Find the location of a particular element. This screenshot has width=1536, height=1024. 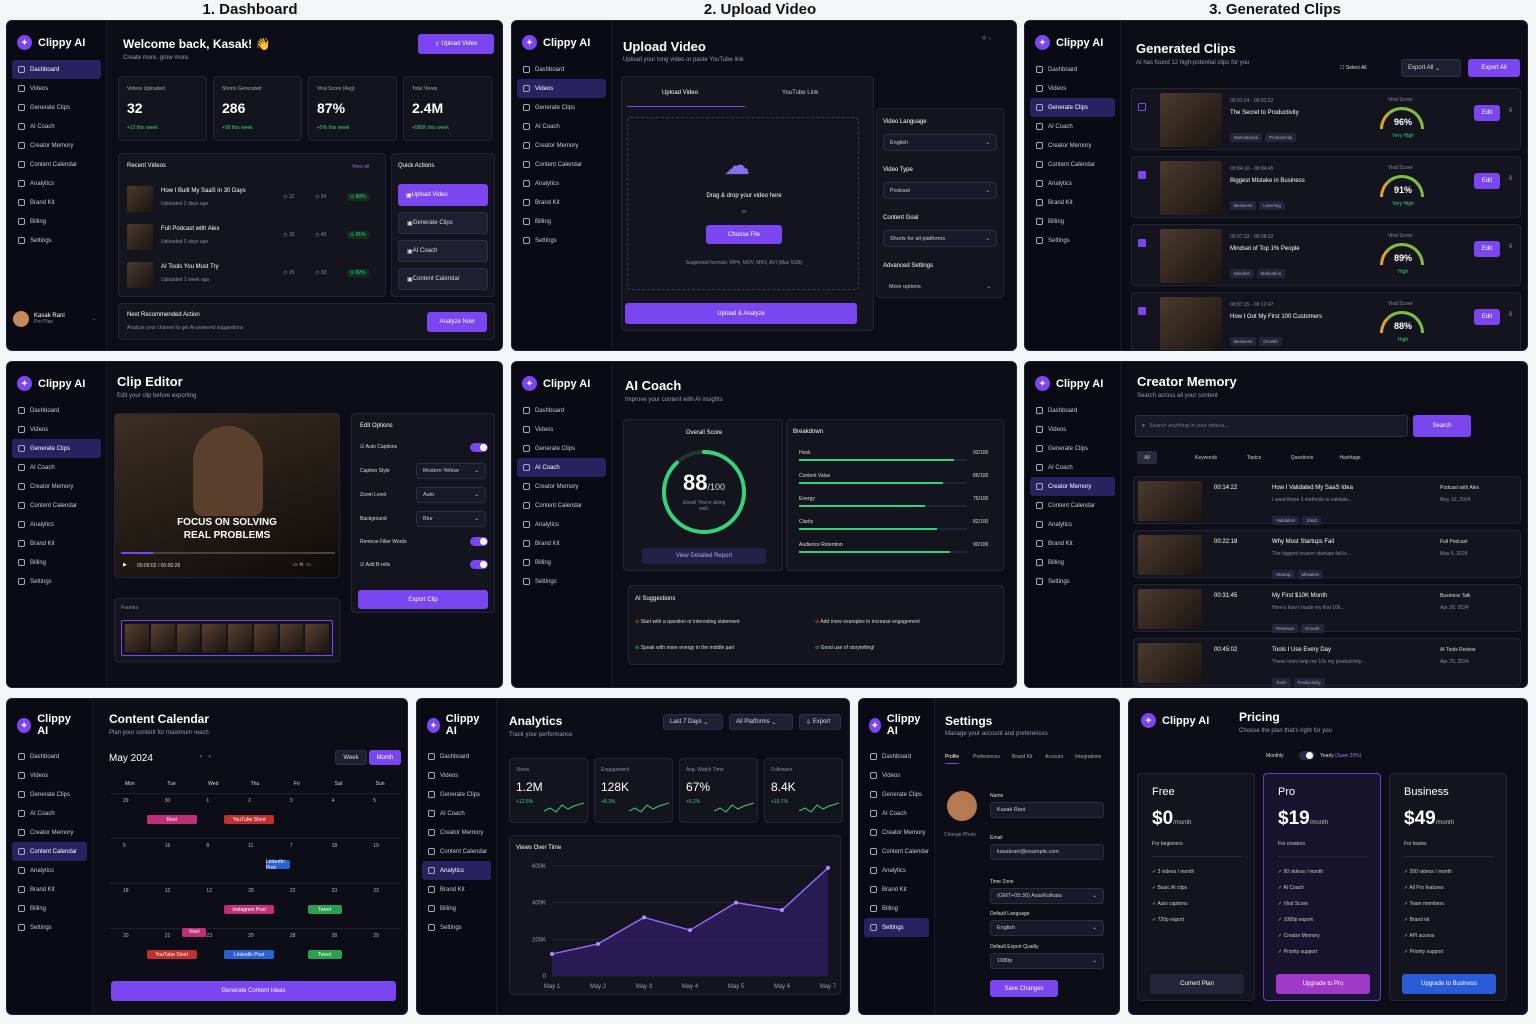

video-type-select: Podcast ⌄ is located at coordinates (940, 190).